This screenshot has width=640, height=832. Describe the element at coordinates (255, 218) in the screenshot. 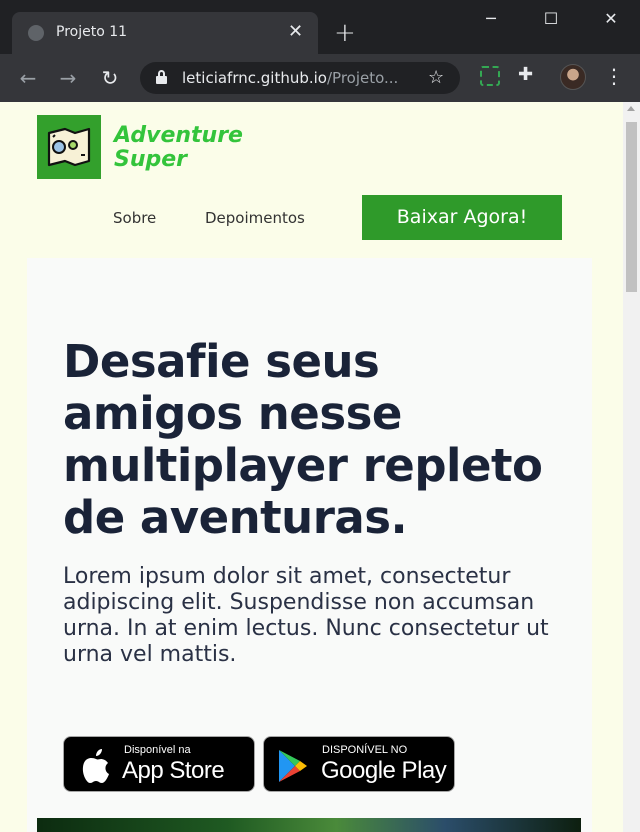

I see `nav-link-depoimentos: Depoimentos` at that location.